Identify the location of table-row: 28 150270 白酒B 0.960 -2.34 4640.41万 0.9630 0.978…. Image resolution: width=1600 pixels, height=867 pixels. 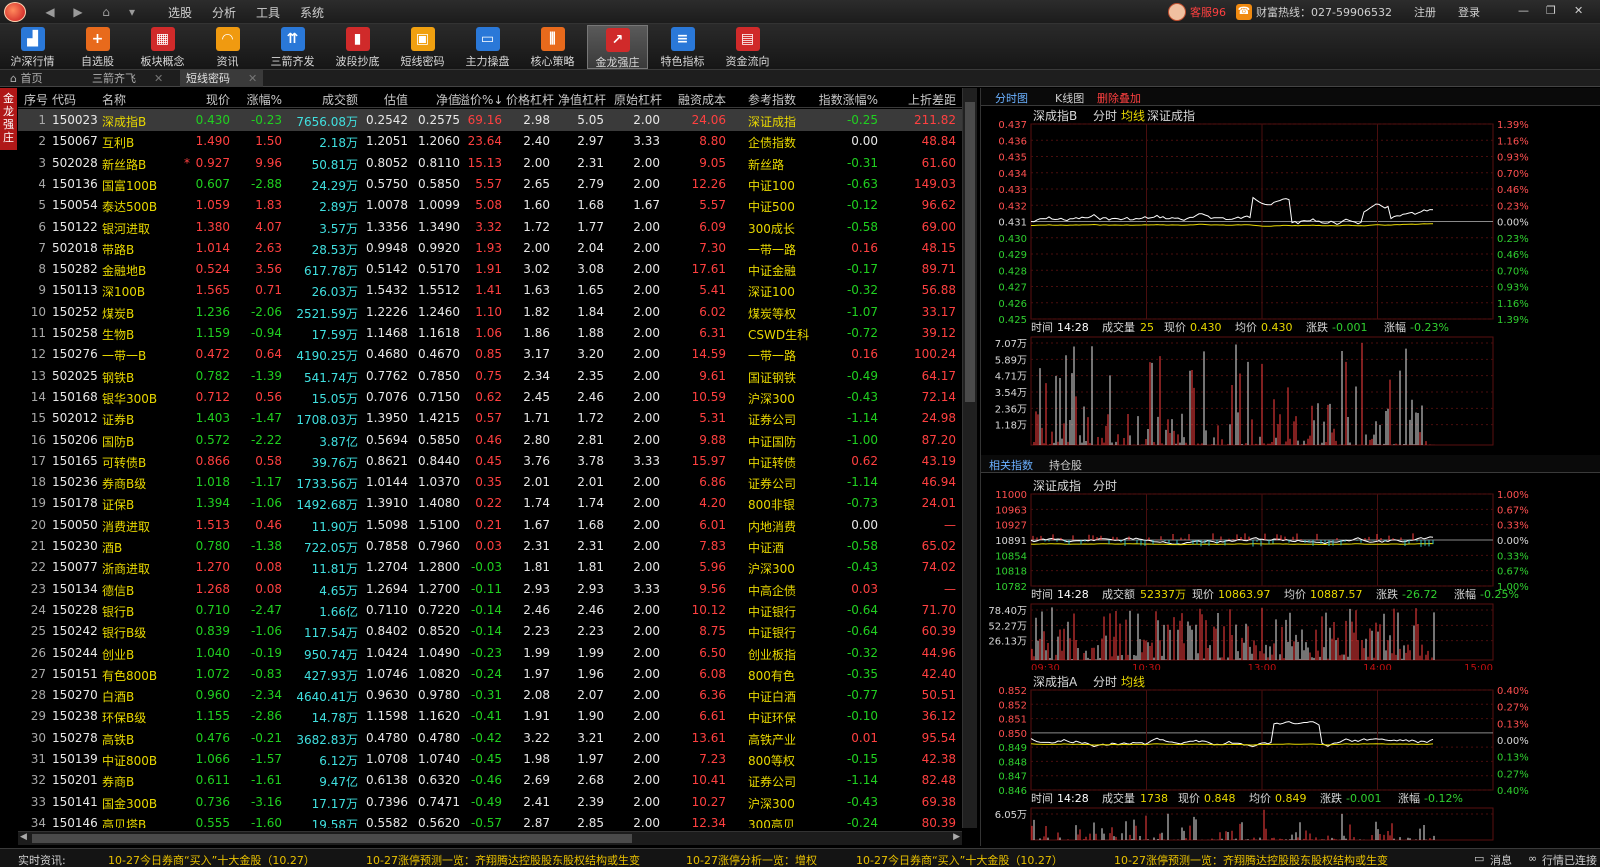
(490, 695).